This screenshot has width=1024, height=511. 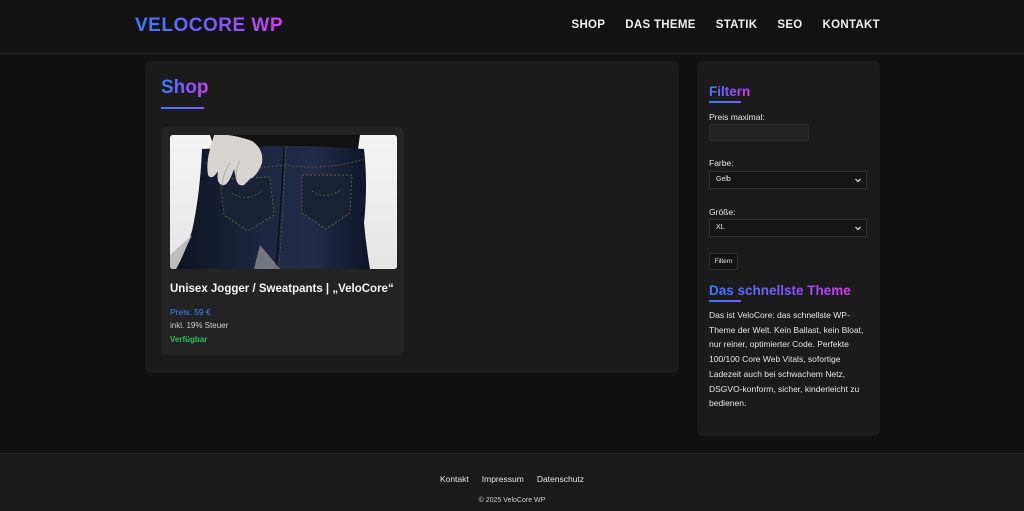 I want to click on color-select-value: Gelb, so click(x=723, y=179).